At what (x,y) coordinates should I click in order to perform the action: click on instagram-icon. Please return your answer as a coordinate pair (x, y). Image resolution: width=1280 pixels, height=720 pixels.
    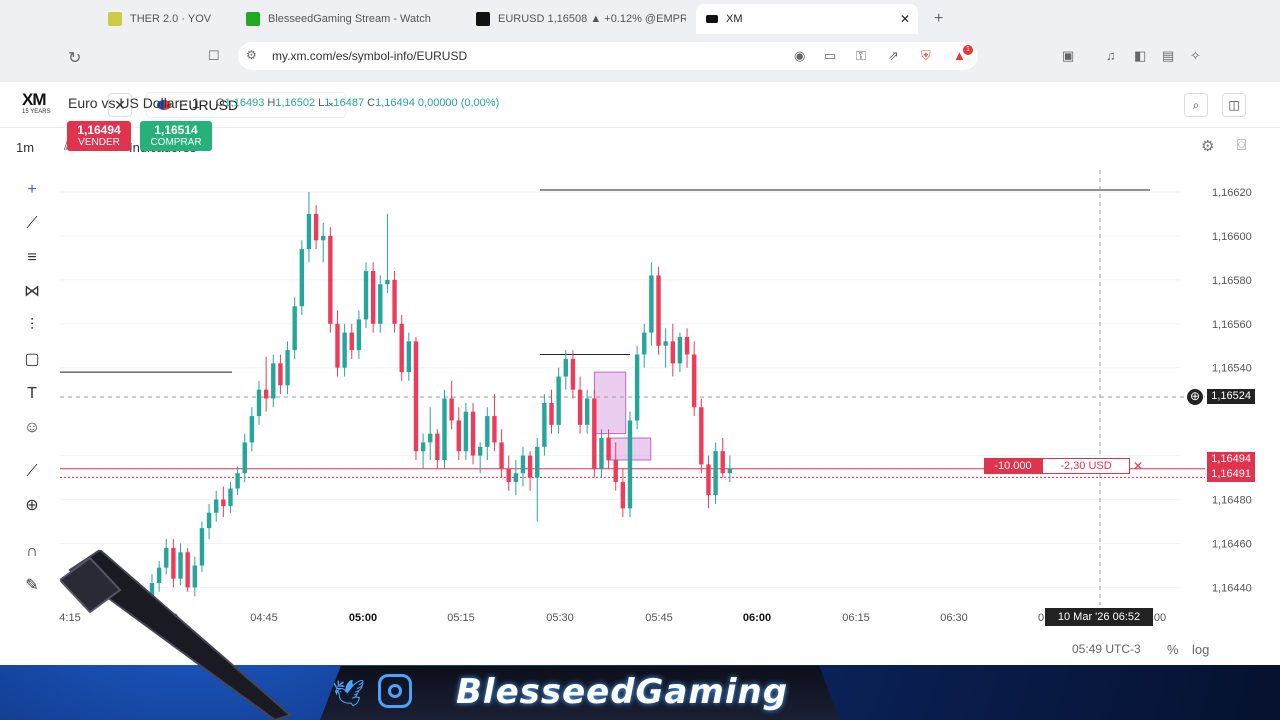
    Looking at the image, I should click on (395, 691).